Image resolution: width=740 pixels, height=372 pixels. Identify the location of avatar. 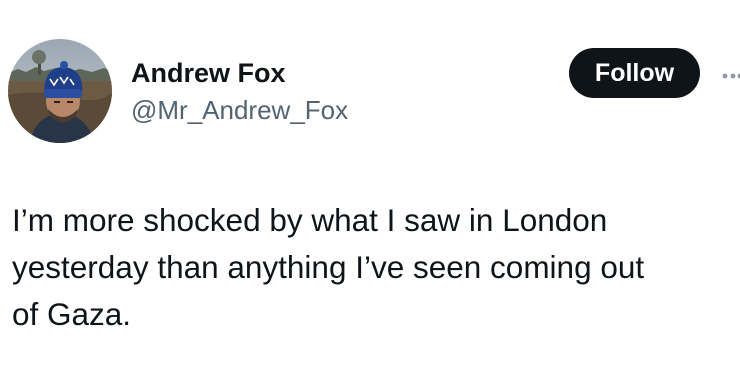
(60, 91).